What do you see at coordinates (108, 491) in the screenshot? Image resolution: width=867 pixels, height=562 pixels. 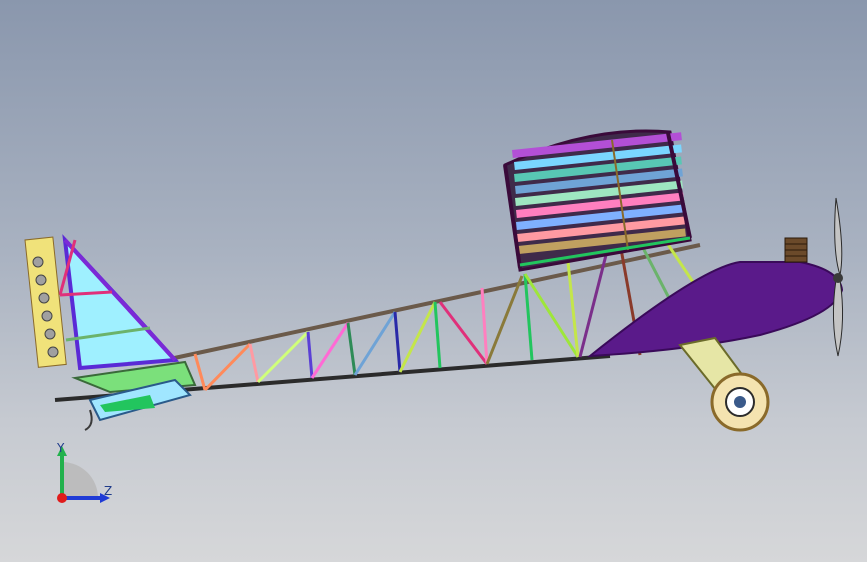 I see `z-axis-label: Z` at bounding box center [108, 491].